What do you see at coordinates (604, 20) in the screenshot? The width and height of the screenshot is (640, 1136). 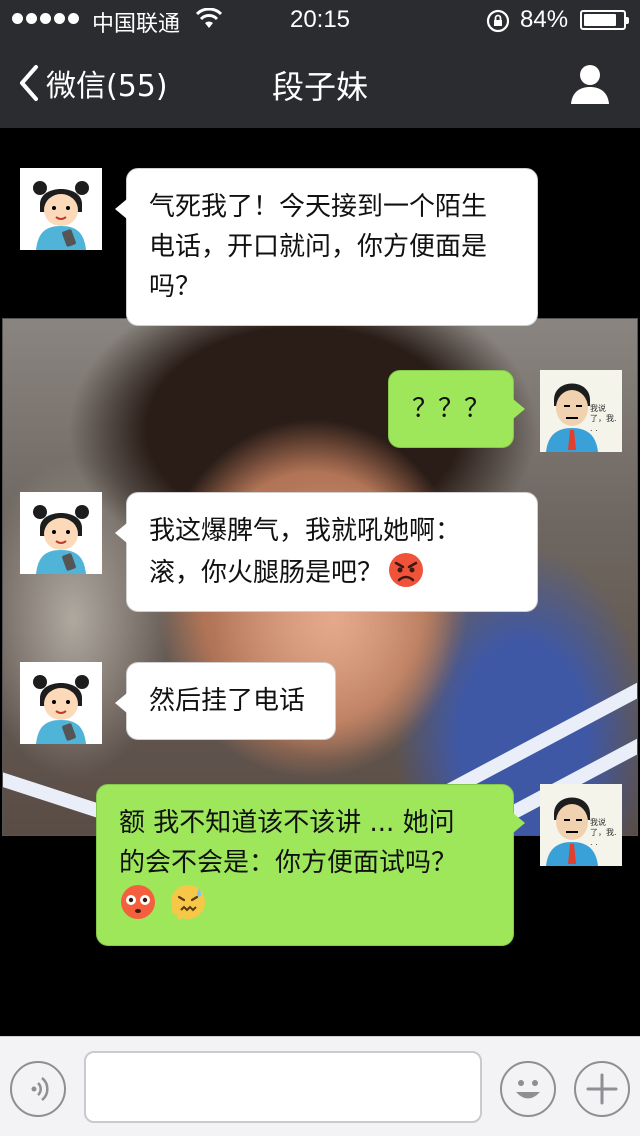 I see `battery-icon` at bounding box center [604, 20].